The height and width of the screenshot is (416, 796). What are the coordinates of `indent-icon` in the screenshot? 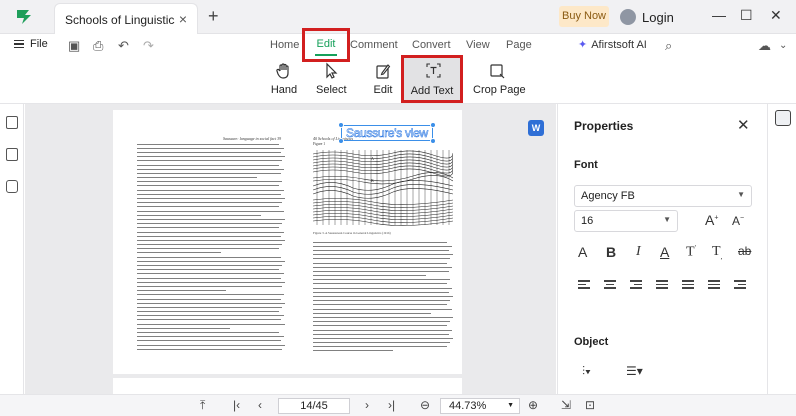 It's located at (740, 285).